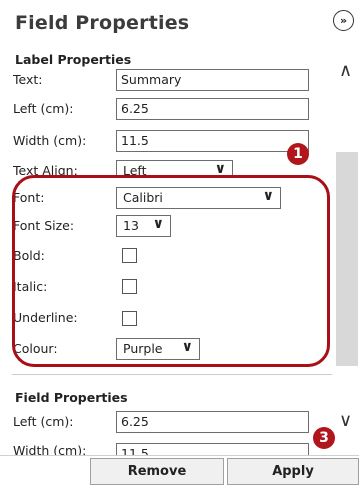  What do you see at coordinates (50, 449) in the screenshot?
I see `field-width-label: Width (cm):` at bounding box center [50, 449].